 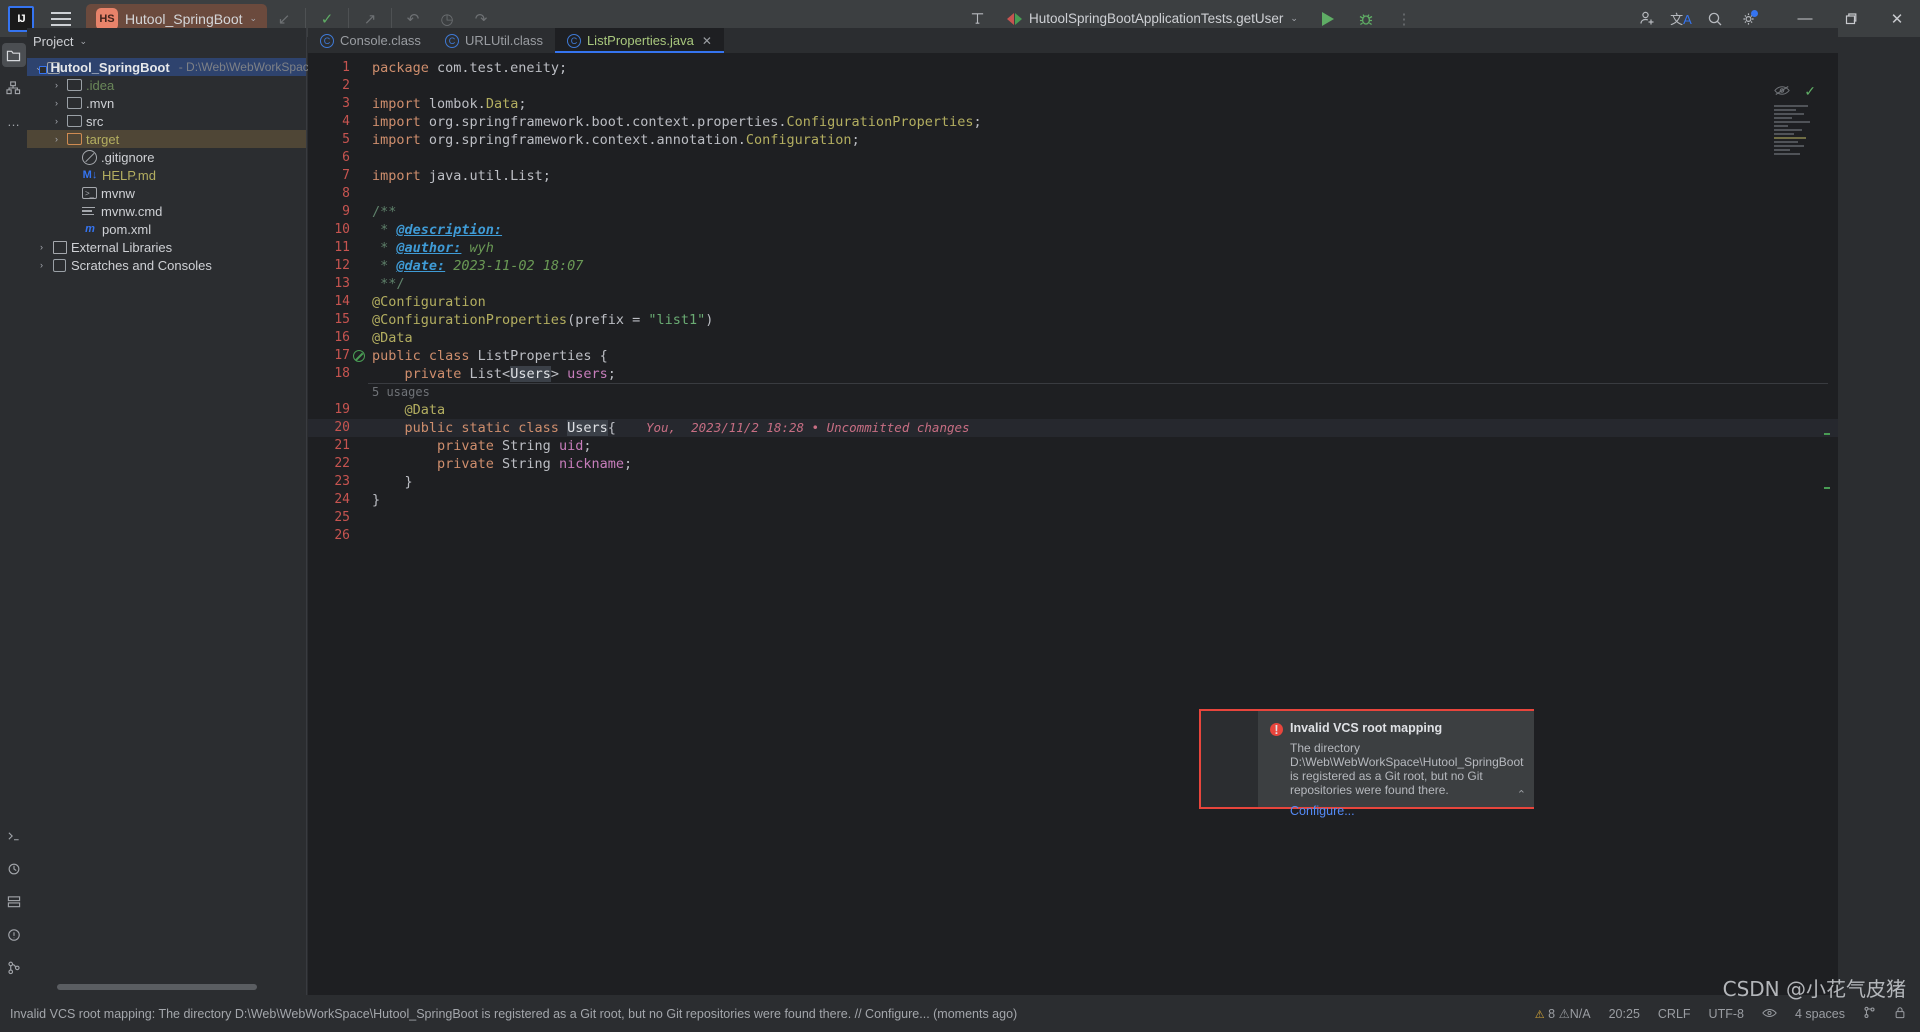 What do you see at coordinates (1073, 392) in the screenshot?
I see `code-inlay-hint-row: 5 usages` at bounding box center [1073, 392].